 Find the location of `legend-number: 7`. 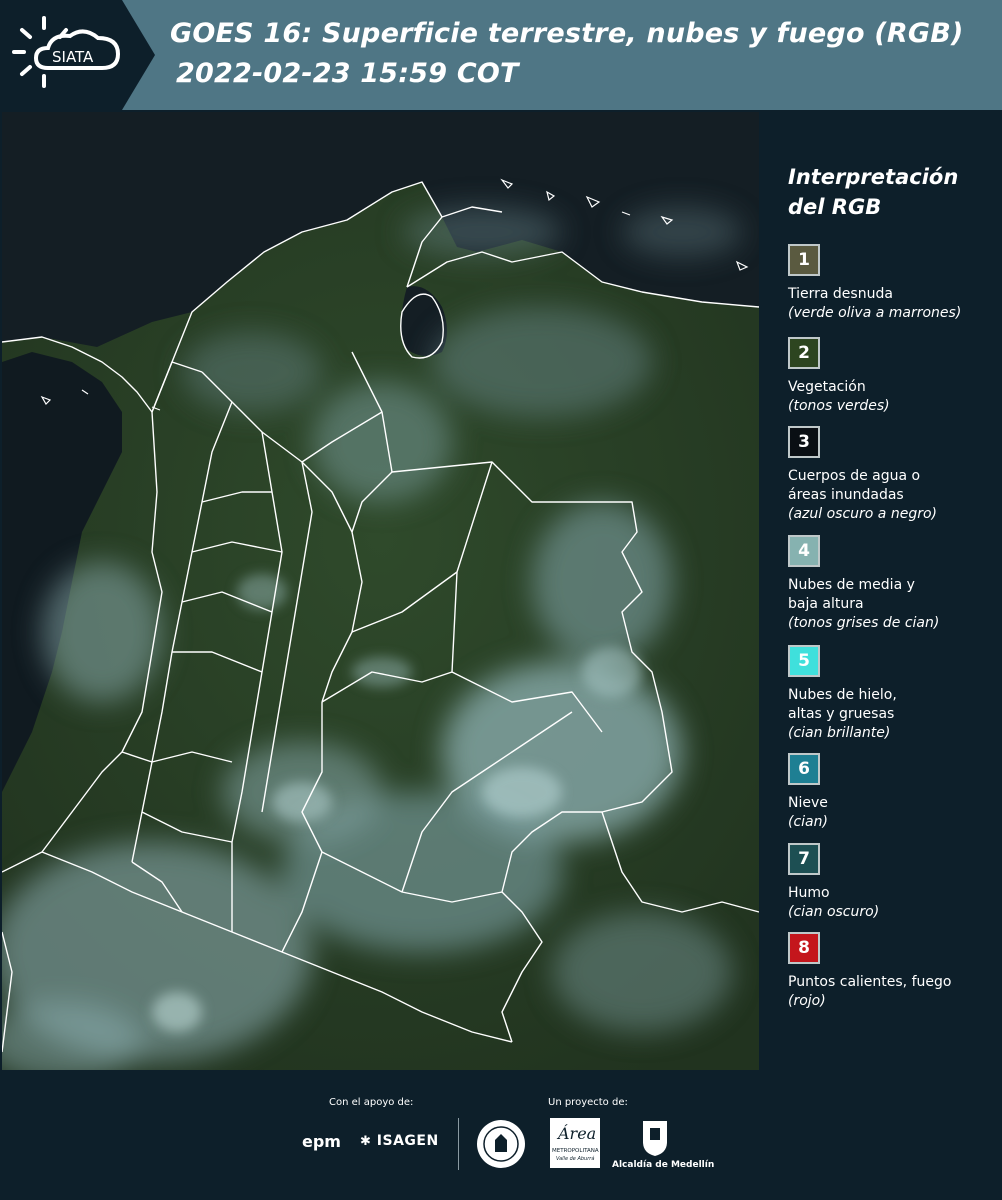

legend-number: 7 is located at coordinates (804, 859).